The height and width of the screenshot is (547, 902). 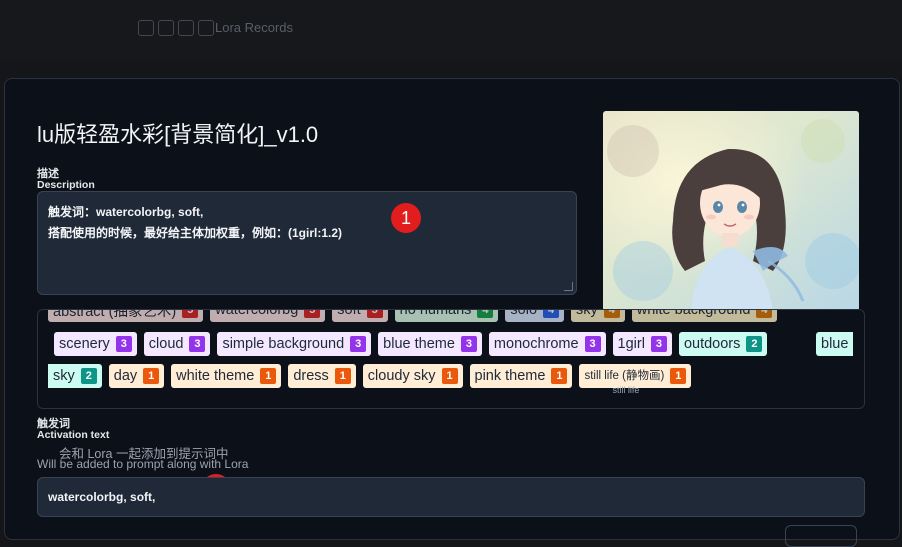 I want to click on toolbar-icons, so click(x=176, y=28).